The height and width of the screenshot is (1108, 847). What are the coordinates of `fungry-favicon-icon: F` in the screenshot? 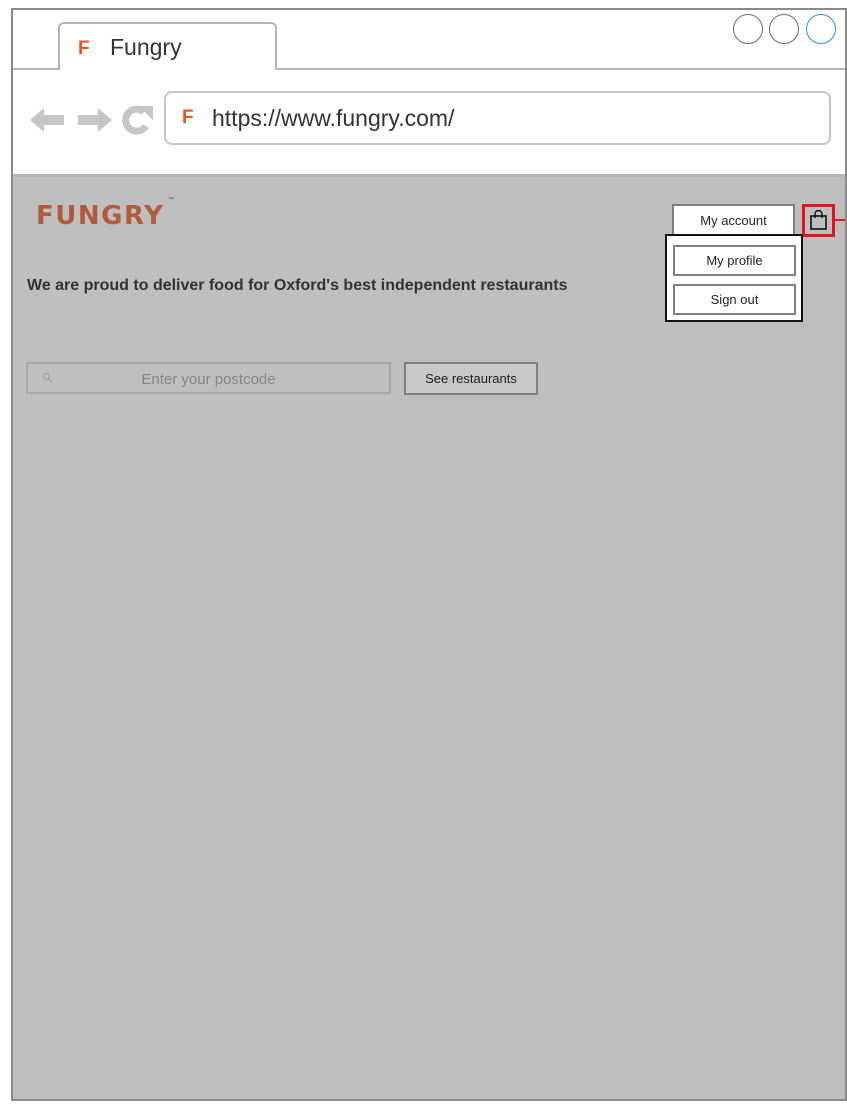 It's located at (84, 48).